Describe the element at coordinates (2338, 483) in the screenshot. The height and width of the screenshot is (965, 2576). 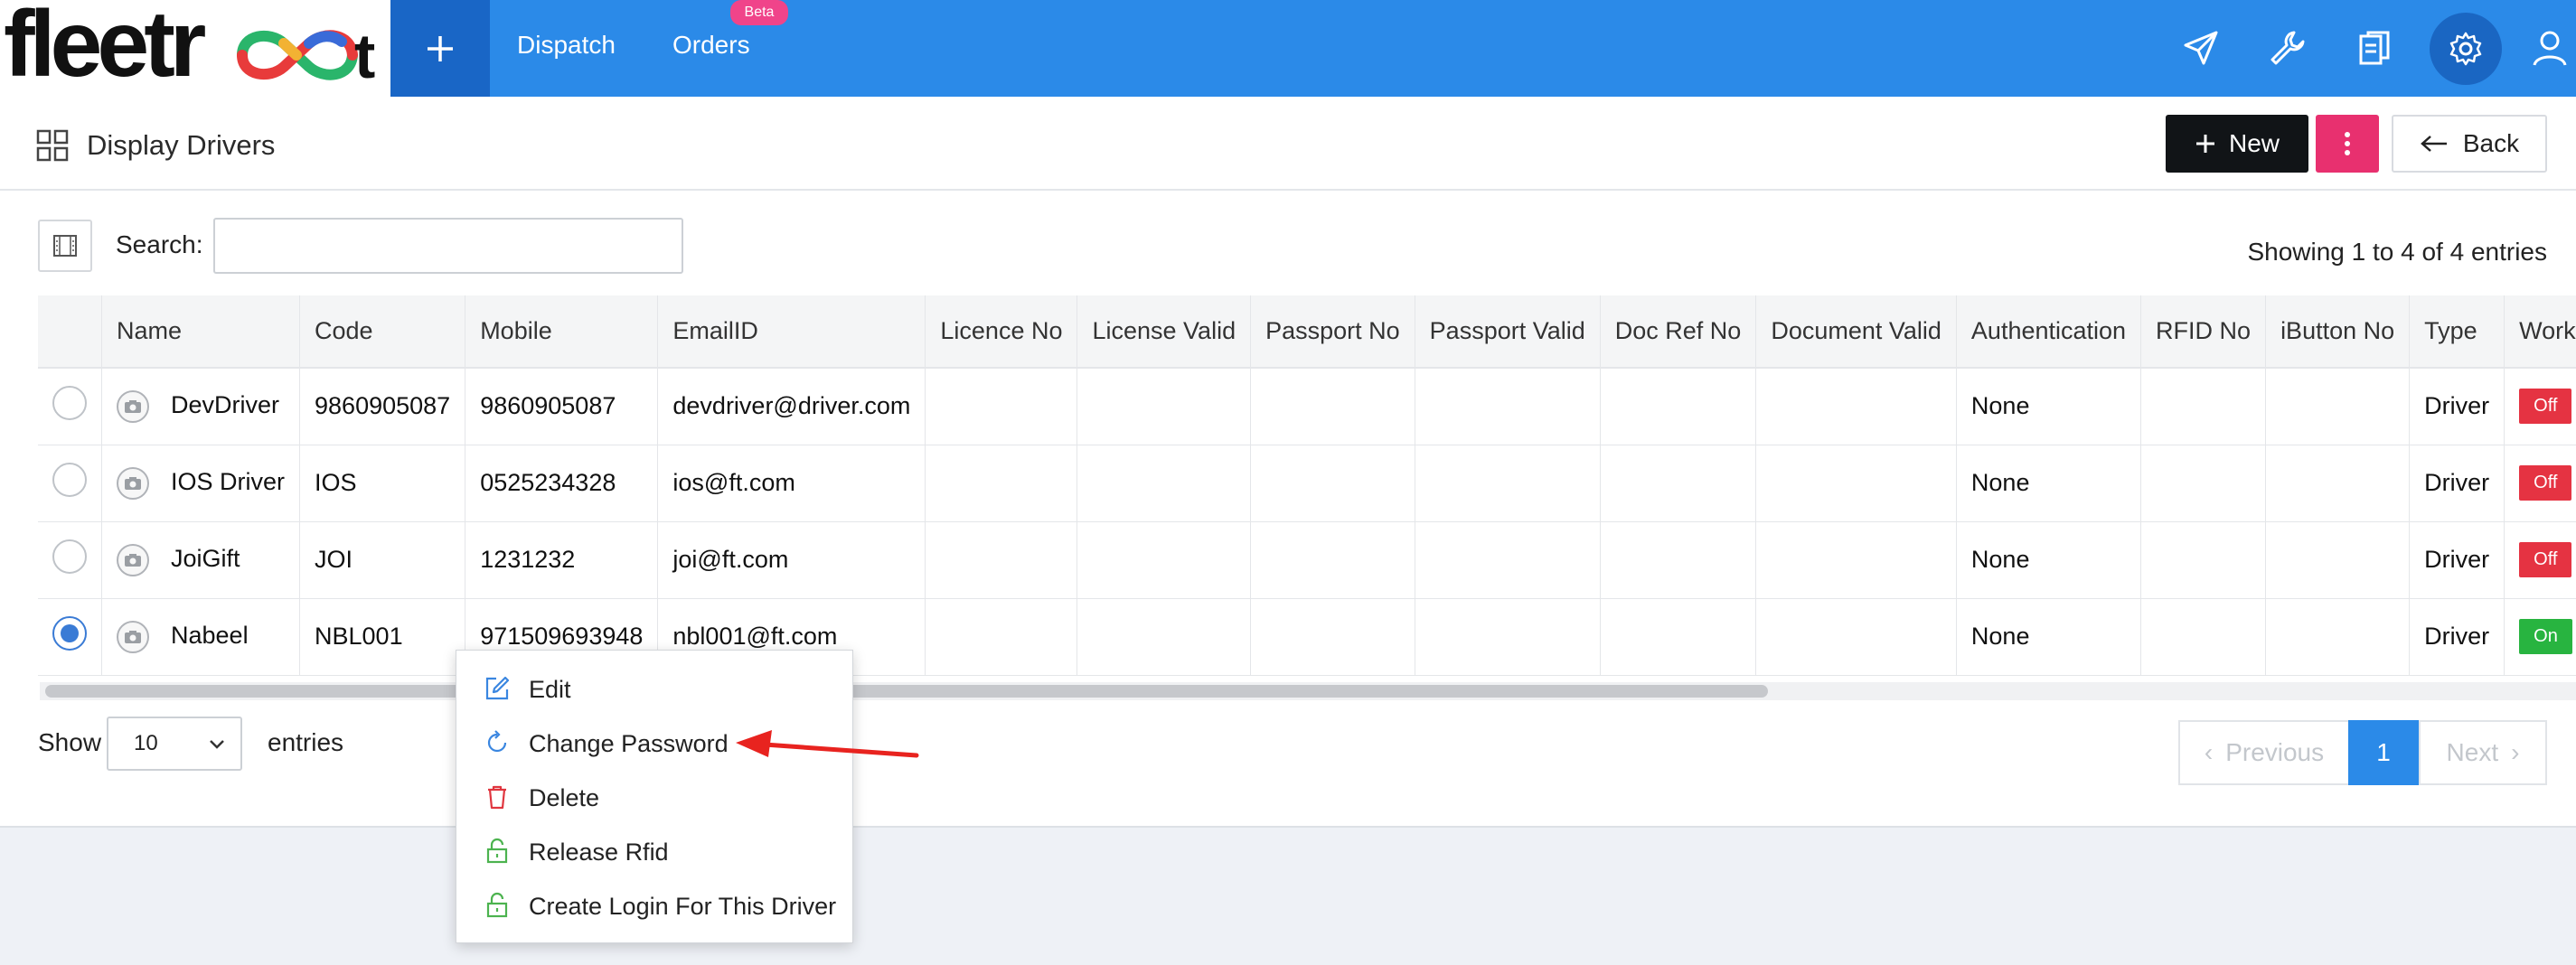
I see `cell-ibutton-no` at that location.